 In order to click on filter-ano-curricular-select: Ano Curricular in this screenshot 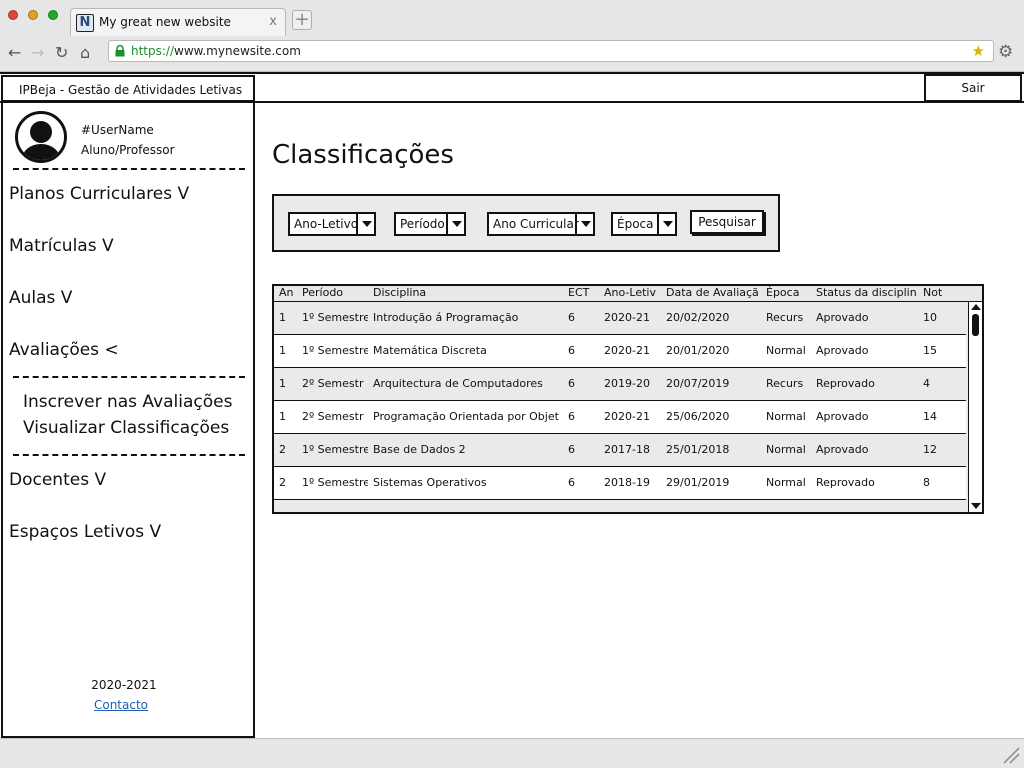, I will do `click(541, 224)`.